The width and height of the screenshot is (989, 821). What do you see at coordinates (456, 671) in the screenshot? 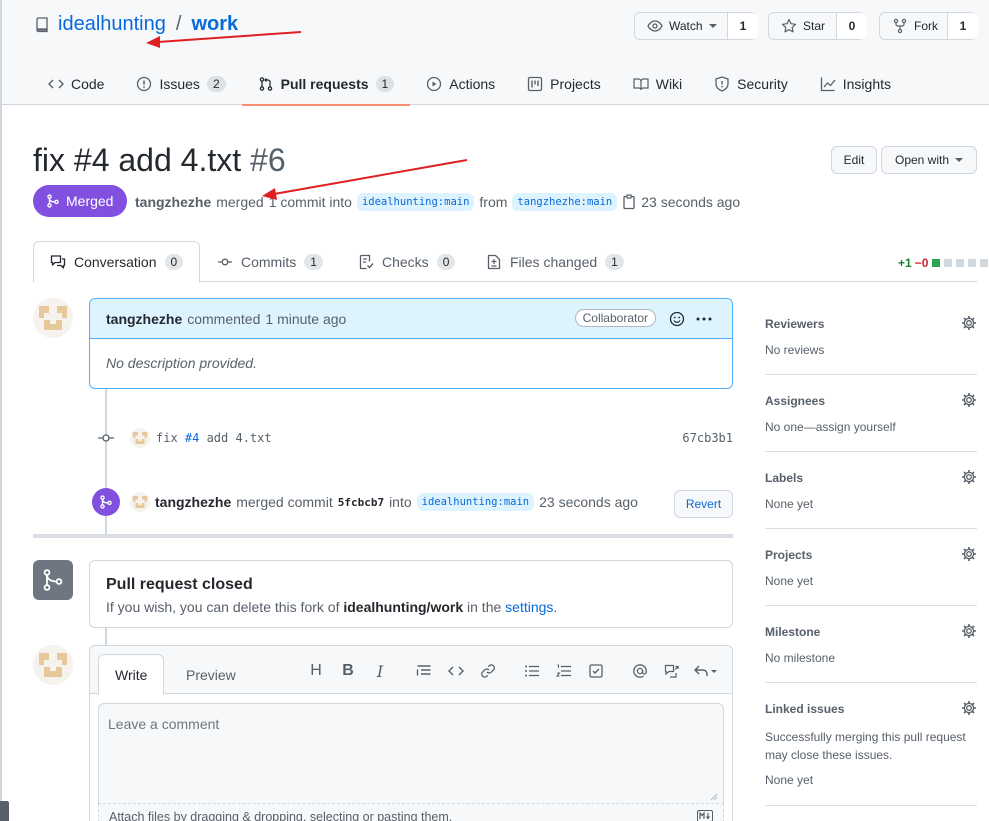
I see `code-icon` at bounding box center [456, 671].